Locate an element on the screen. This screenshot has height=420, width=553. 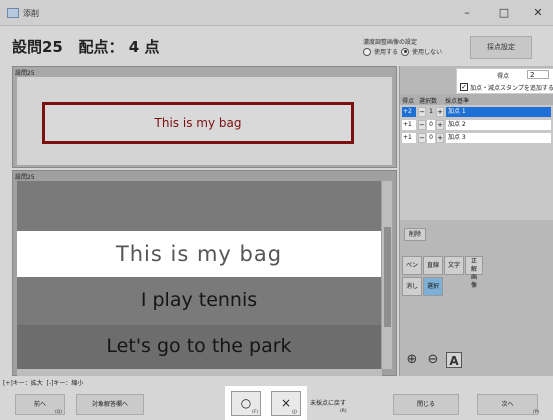
text-size-icon: A is located at coordinates (454, 360).